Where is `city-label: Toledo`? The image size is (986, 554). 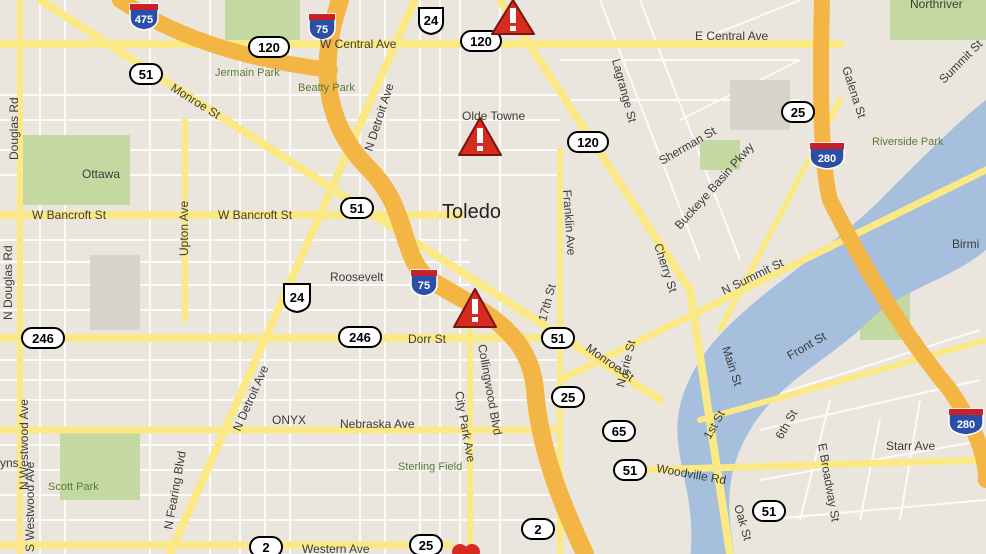 city-label: Toledo is located at coordinates (471, 212).